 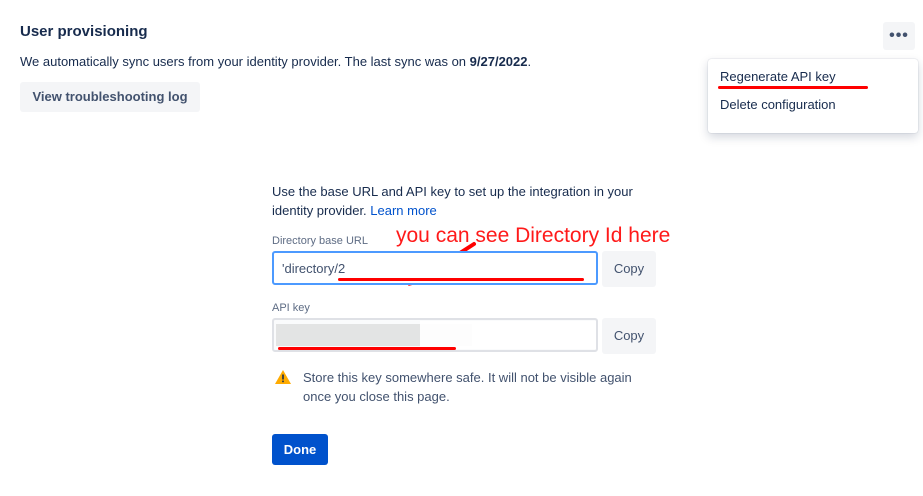 I want to click on copy-directory-url-button: Copy, so click(x=629, y=269).